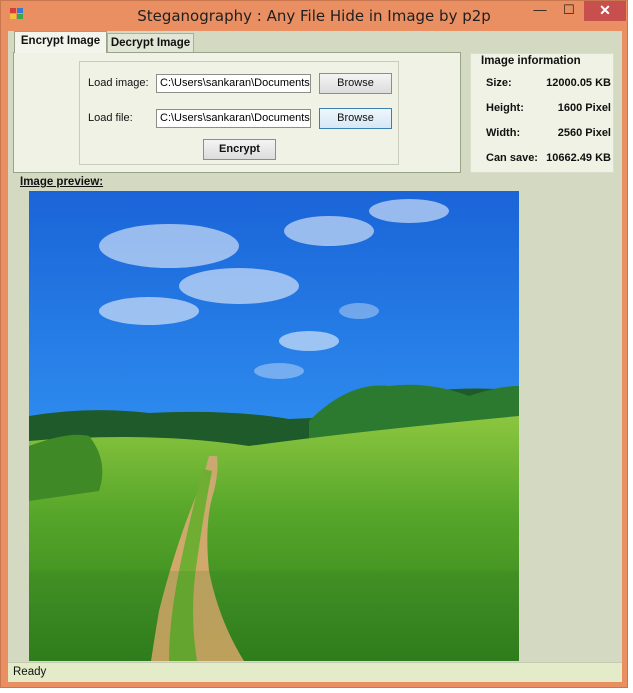  Describe the element at coordinates (355, 83) in the screenshot. I see `browse-image-button: Browse` at that location.